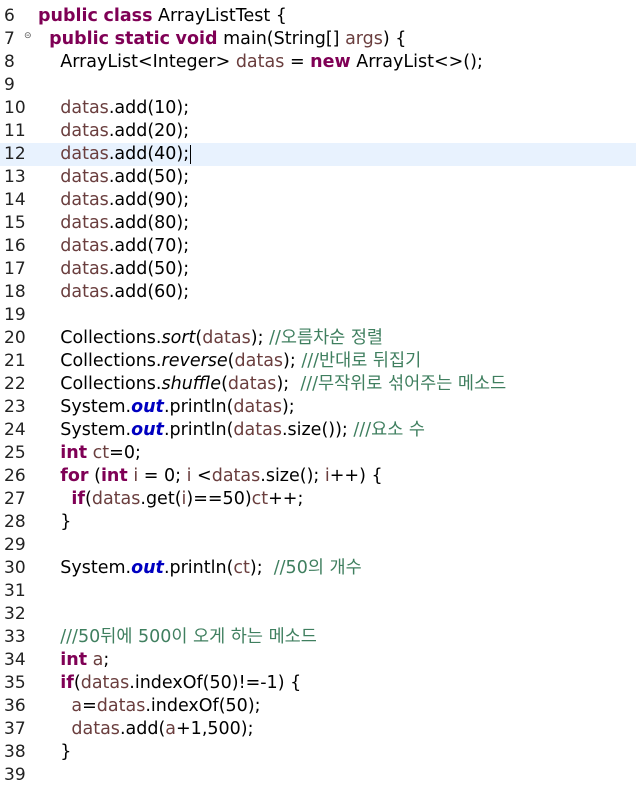 The image size is (636, 787). Describe the element at coordinates (178, 338) in the screenshot. I see `method-token: sort` at that location.